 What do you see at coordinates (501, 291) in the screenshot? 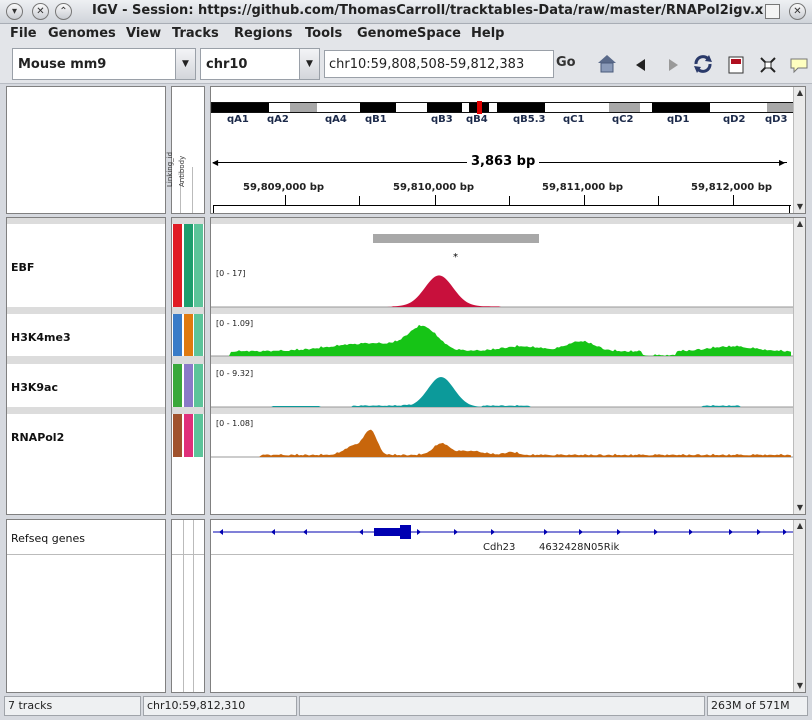
I see `ebf-coverage` at bounding box center [501, 291].